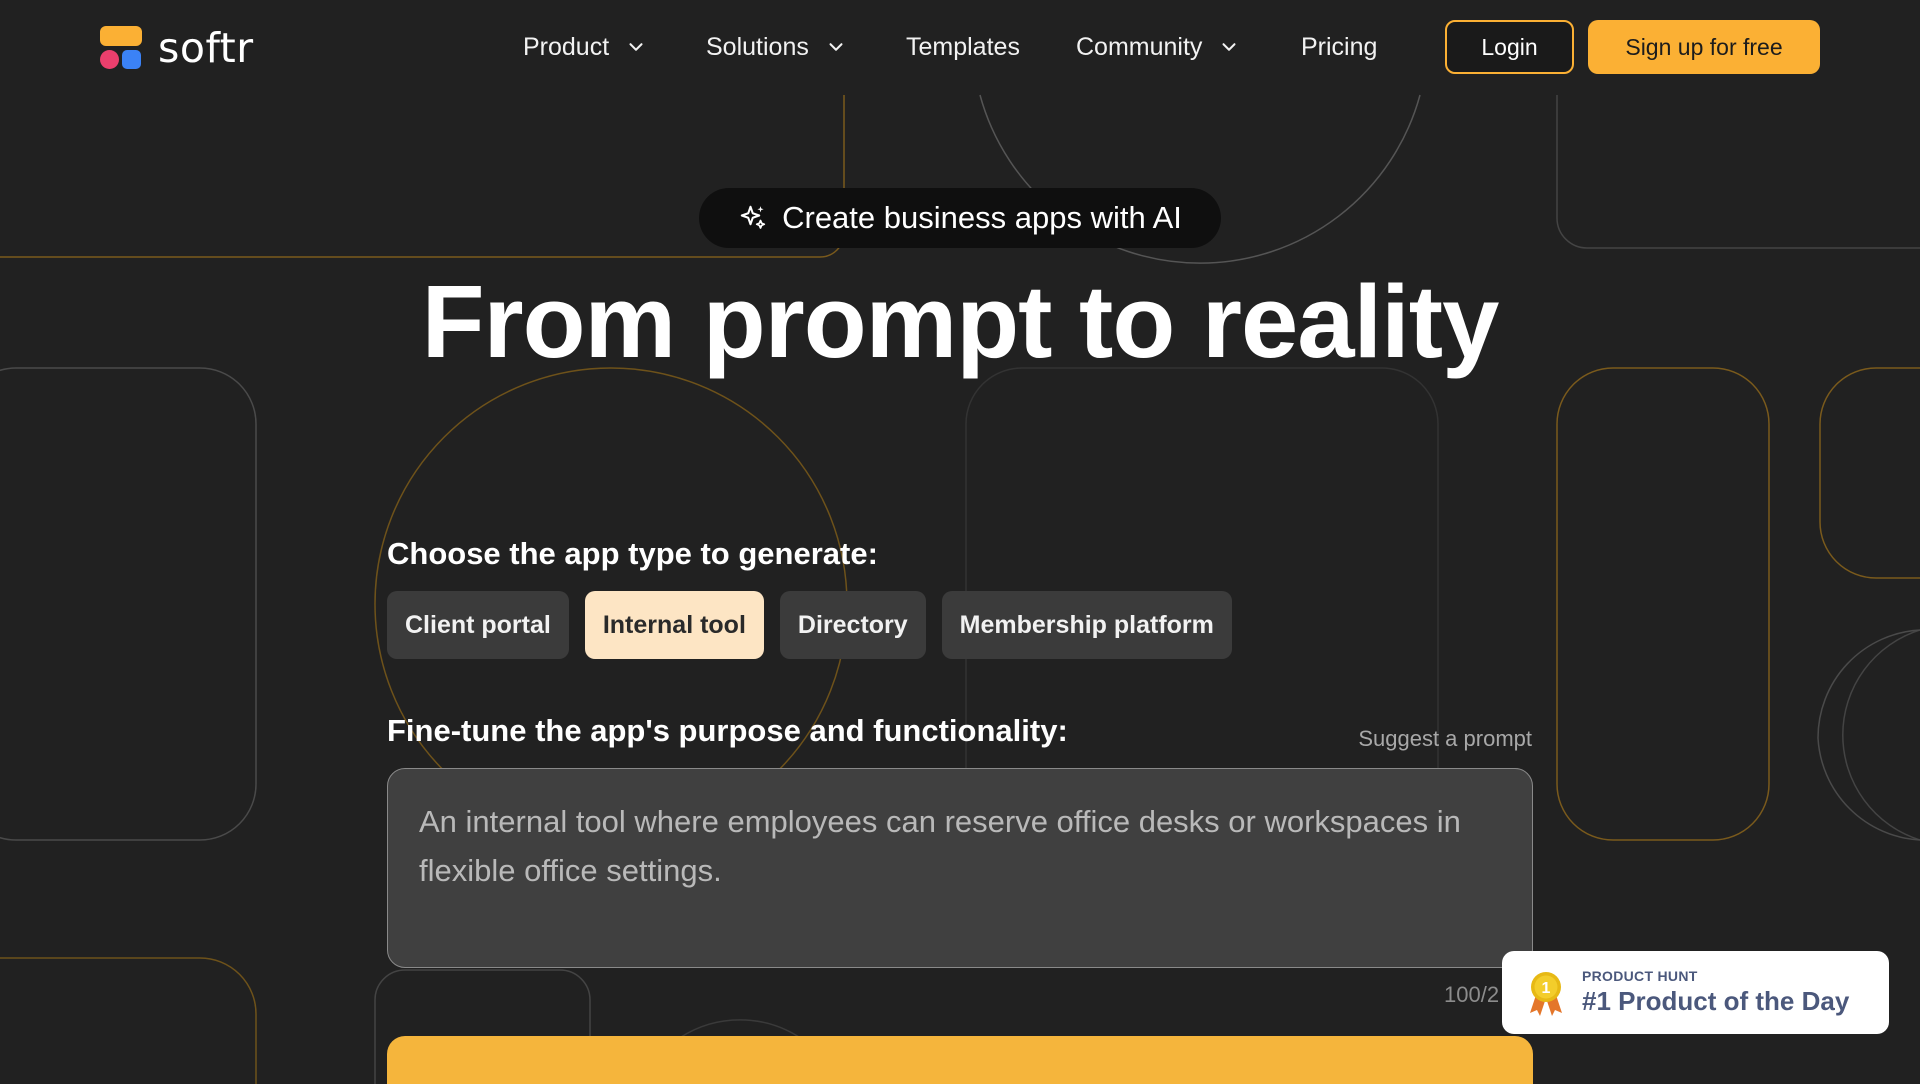  I want to click on nav-item-label: Pricing, so click(1339, 46).